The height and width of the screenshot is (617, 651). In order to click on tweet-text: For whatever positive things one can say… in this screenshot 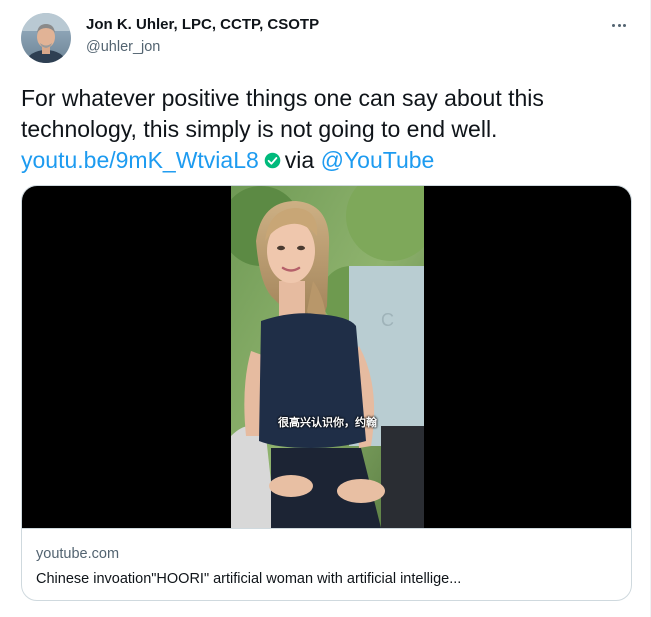, I will do `click(326, 129)`.